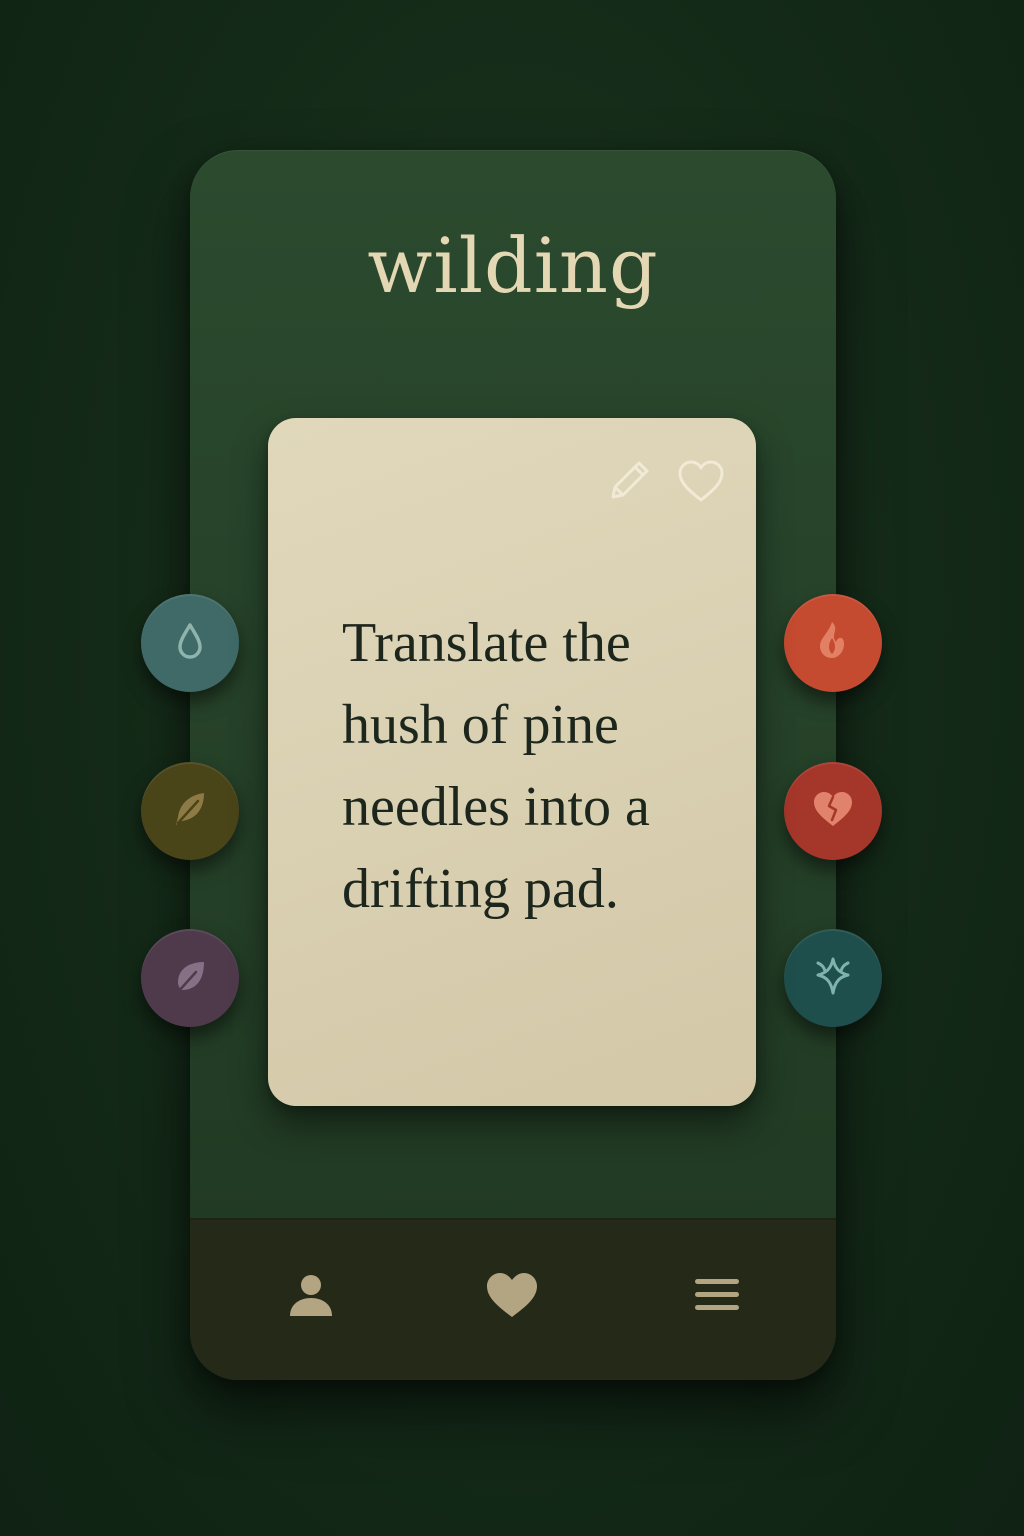 Image resolution: width=1024 pixels, height=1536 pixels. I want to click on leaf-icon, so click(190, 978).